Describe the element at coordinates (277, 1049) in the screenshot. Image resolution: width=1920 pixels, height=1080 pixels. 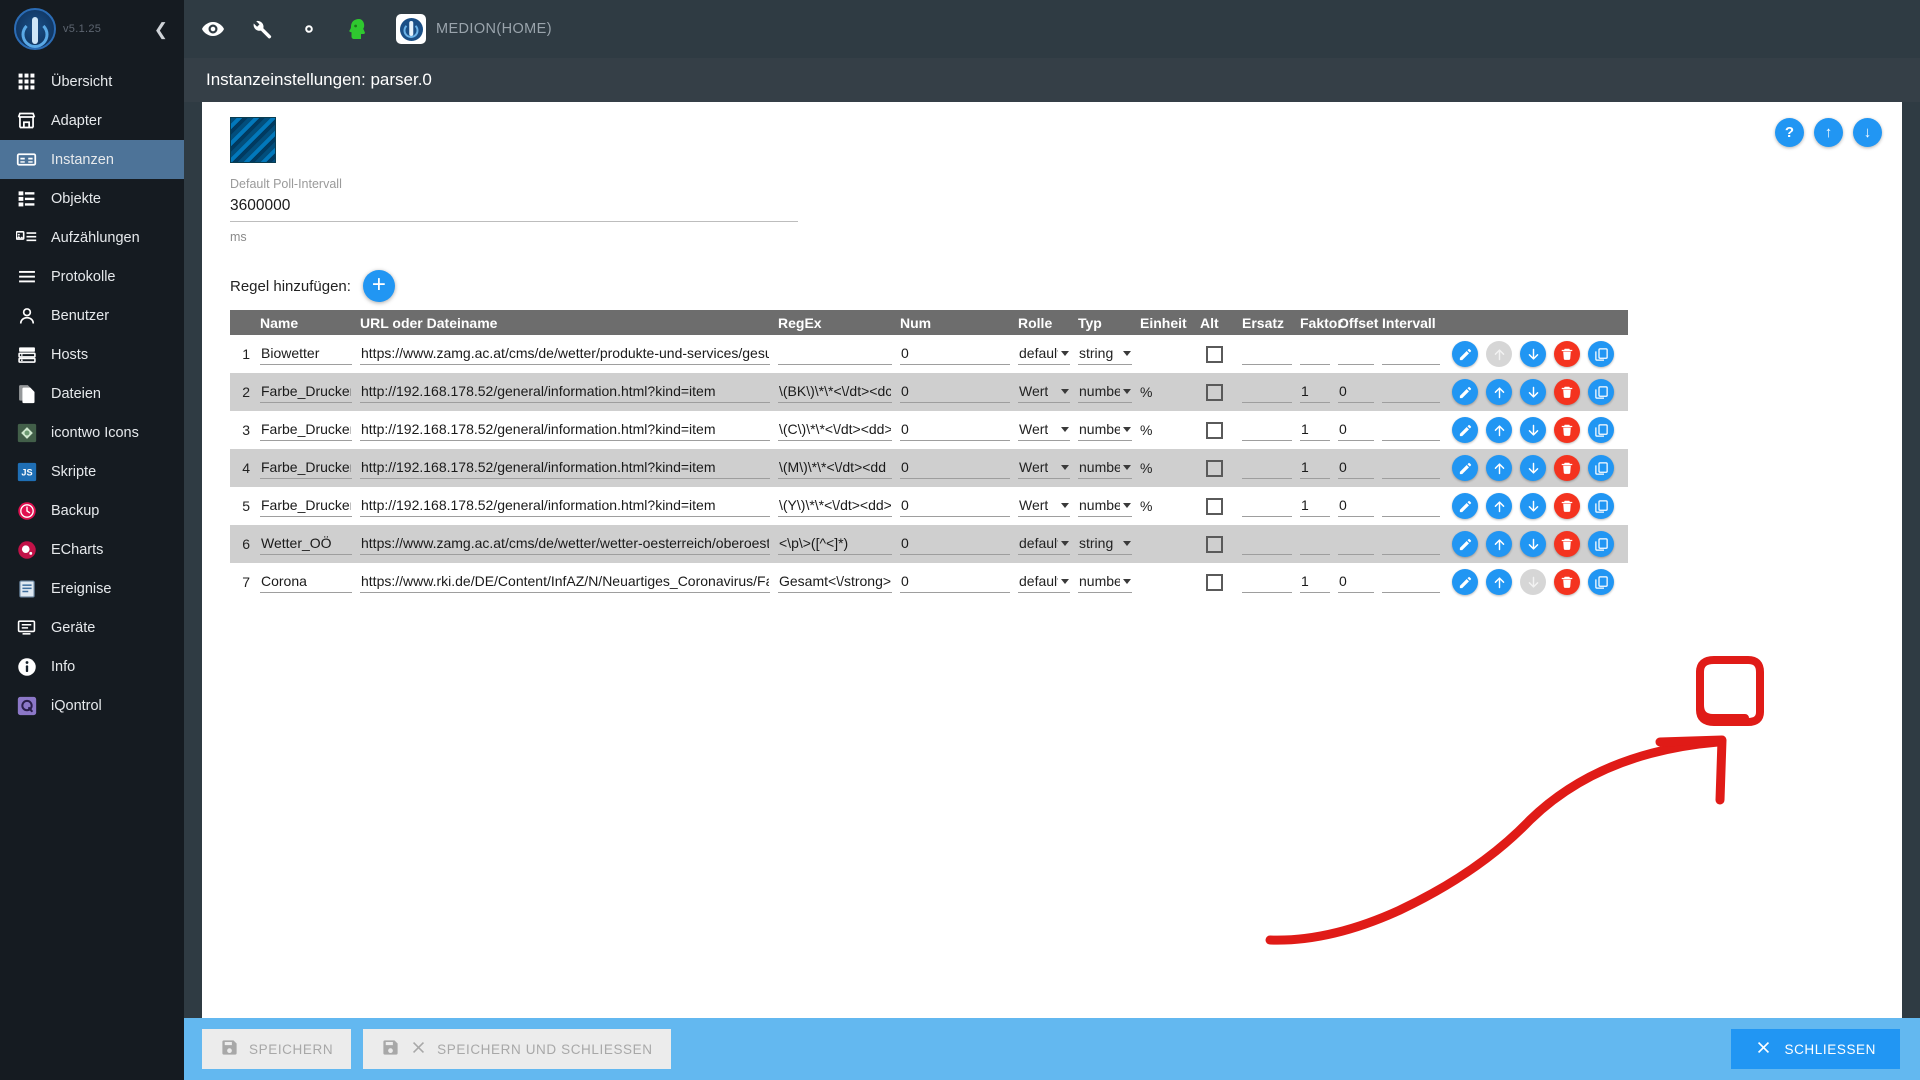
I see `save-button: SPEICHERN` at that location.